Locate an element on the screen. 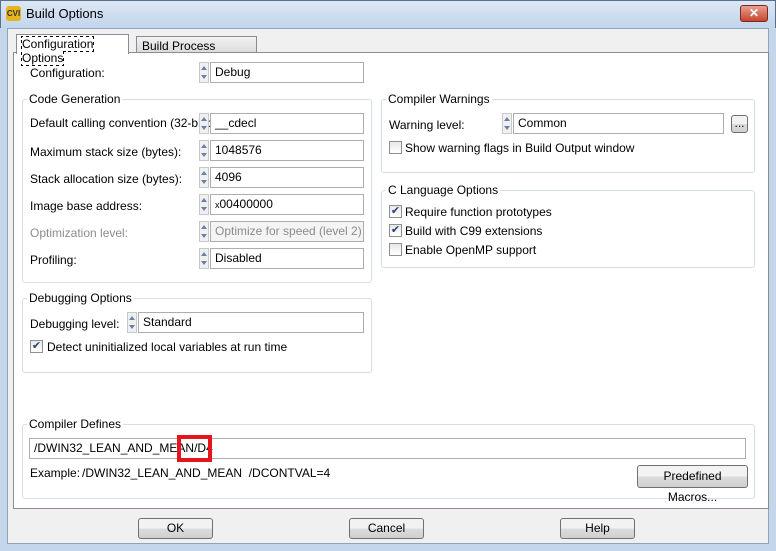 This screenshot has height=551, width=776. profiling-spinner is located at coordinates (204, 258).